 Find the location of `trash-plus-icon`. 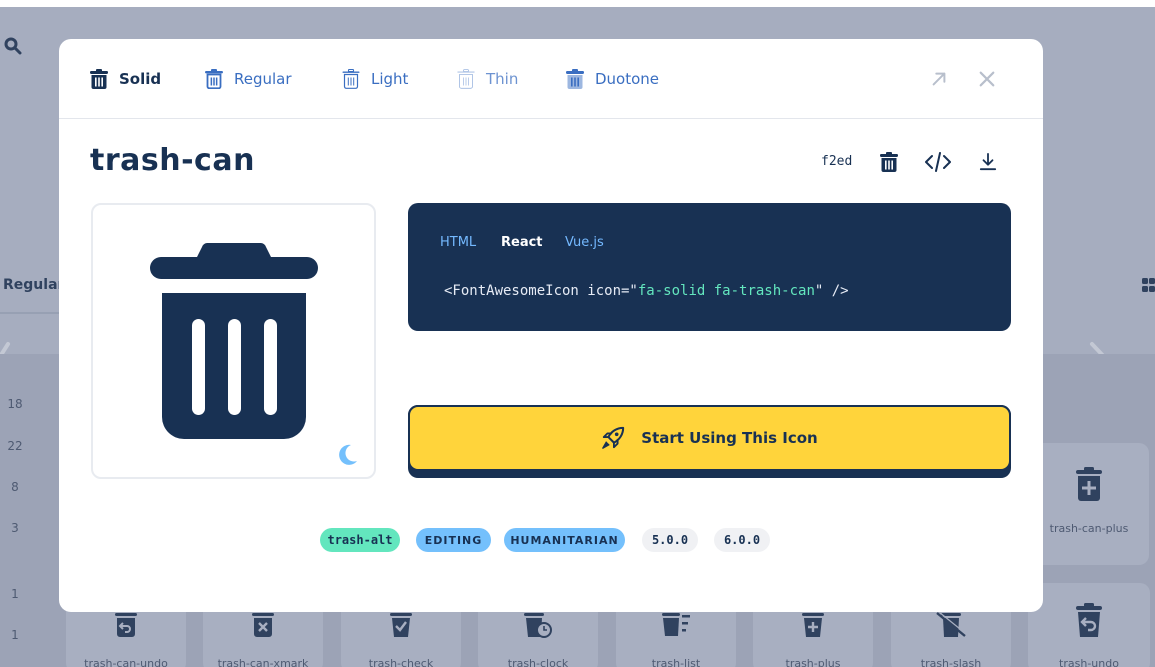

trash-plus-icon is located at coordinates (813, 625).